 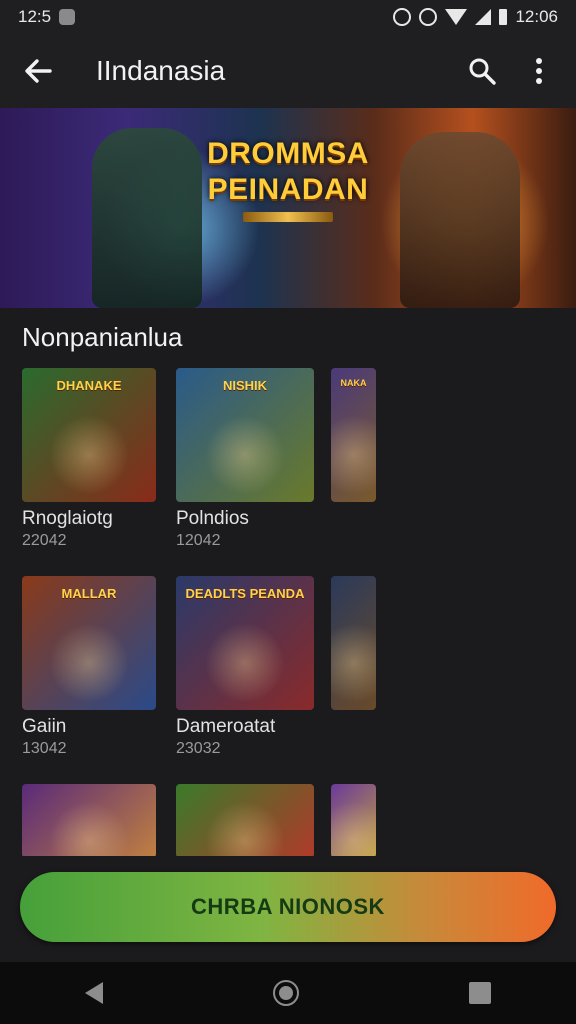 I want to click on game-name: Gaiin, so click(x=44, y=727).